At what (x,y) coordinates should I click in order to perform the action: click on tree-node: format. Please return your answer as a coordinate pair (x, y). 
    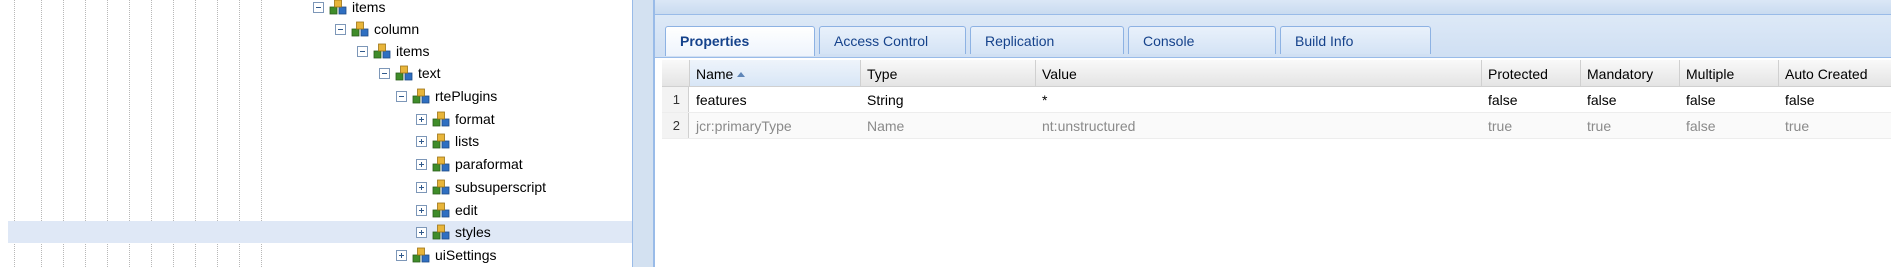
    Looking at the image, I should click on (455, 119).